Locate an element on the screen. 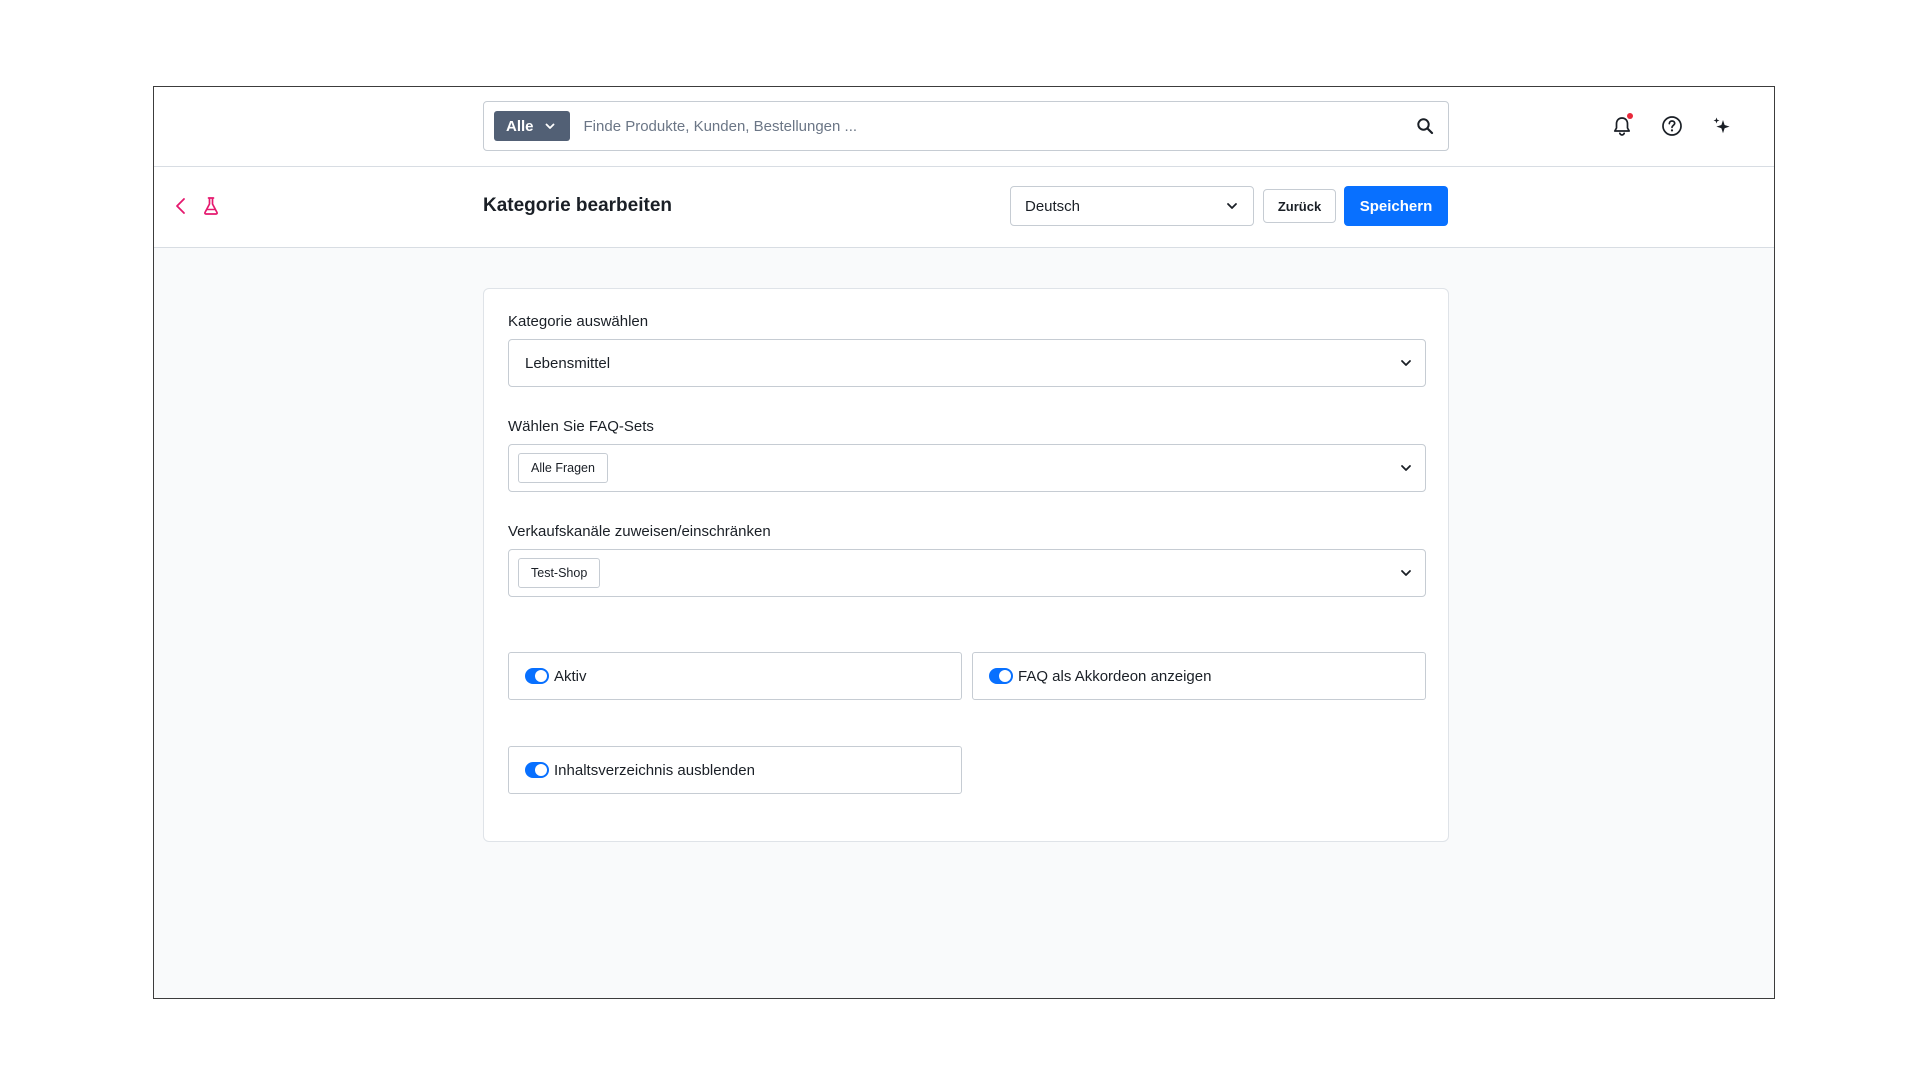  chevron-left-icon is located at coordinates (181, 206).